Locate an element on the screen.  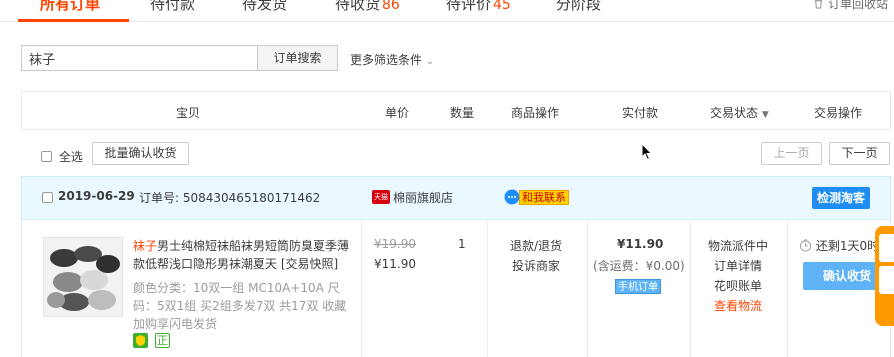
tab-pending-payment: 待付款 is located at coordinates (172, 7).